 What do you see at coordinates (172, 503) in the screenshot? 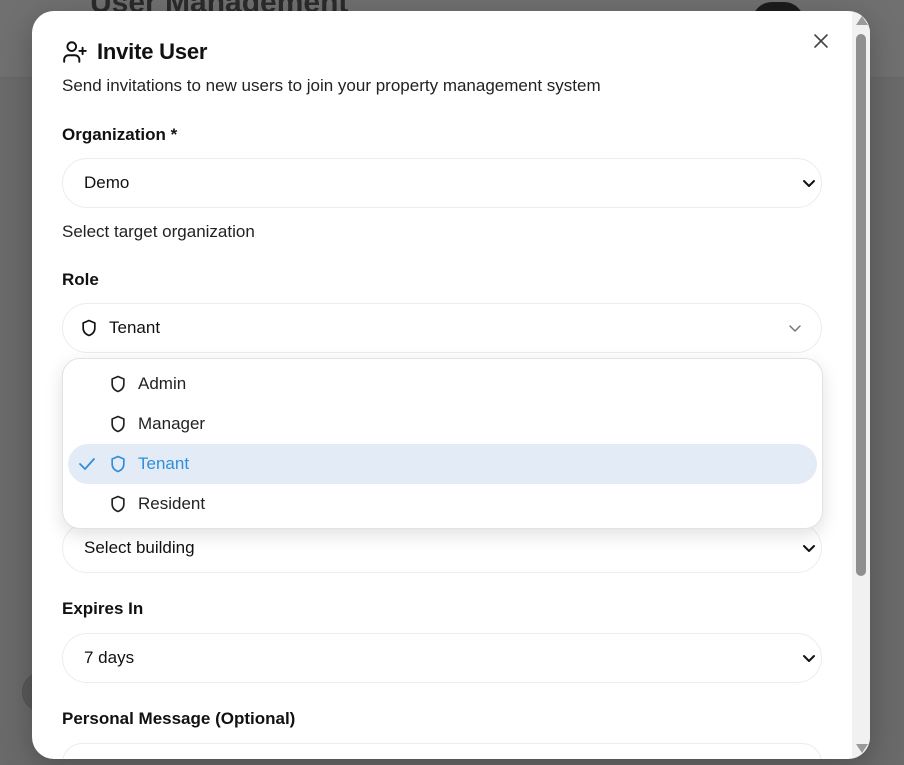
I see `role-option-label: Resident` at bounding box center [172, 503].